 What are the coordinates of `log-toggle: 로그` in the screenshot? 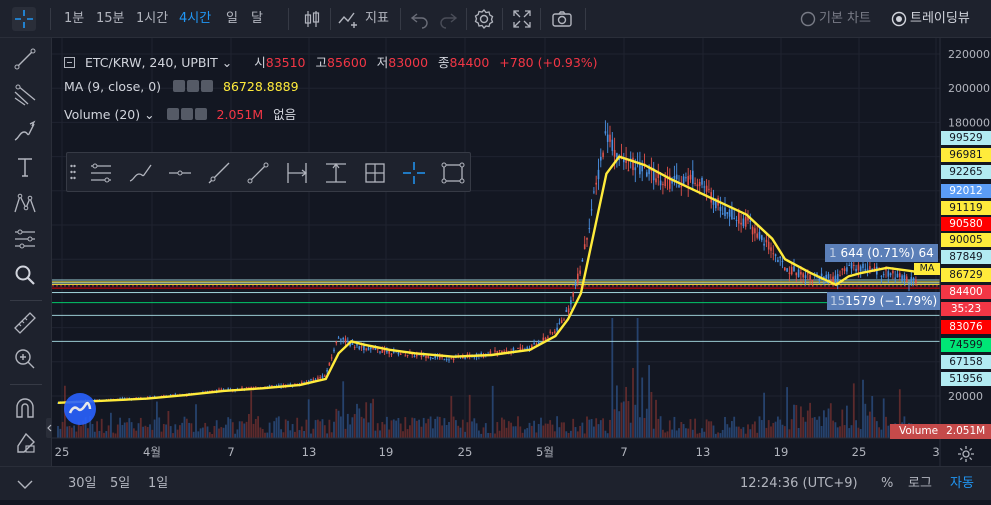 It's located at (920, 484).